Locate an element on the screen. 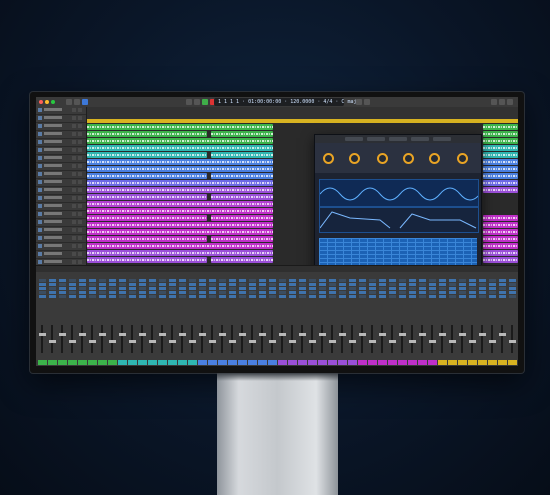  play-button is located at coordinates (205, 102).